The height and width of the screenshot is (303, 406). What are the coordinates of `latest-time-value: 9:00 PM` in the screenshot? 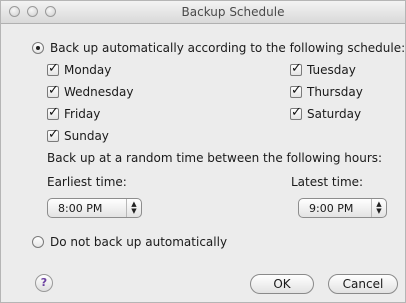 It's located at (331, 208).